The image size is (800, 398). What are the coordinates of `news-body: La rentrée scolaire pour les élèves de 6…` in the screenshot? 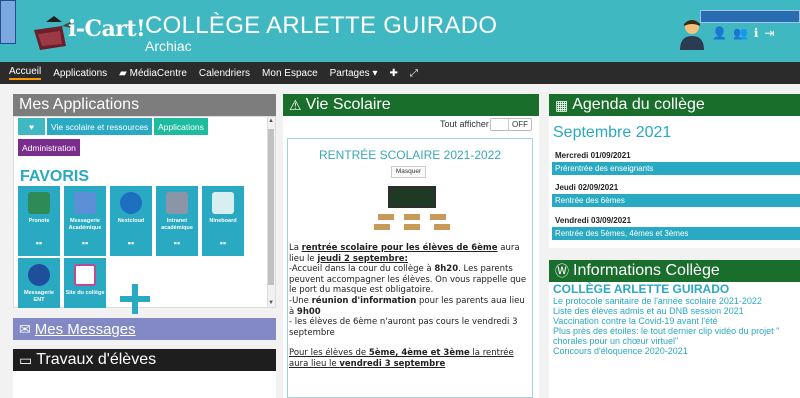 It's located at (409, 306).